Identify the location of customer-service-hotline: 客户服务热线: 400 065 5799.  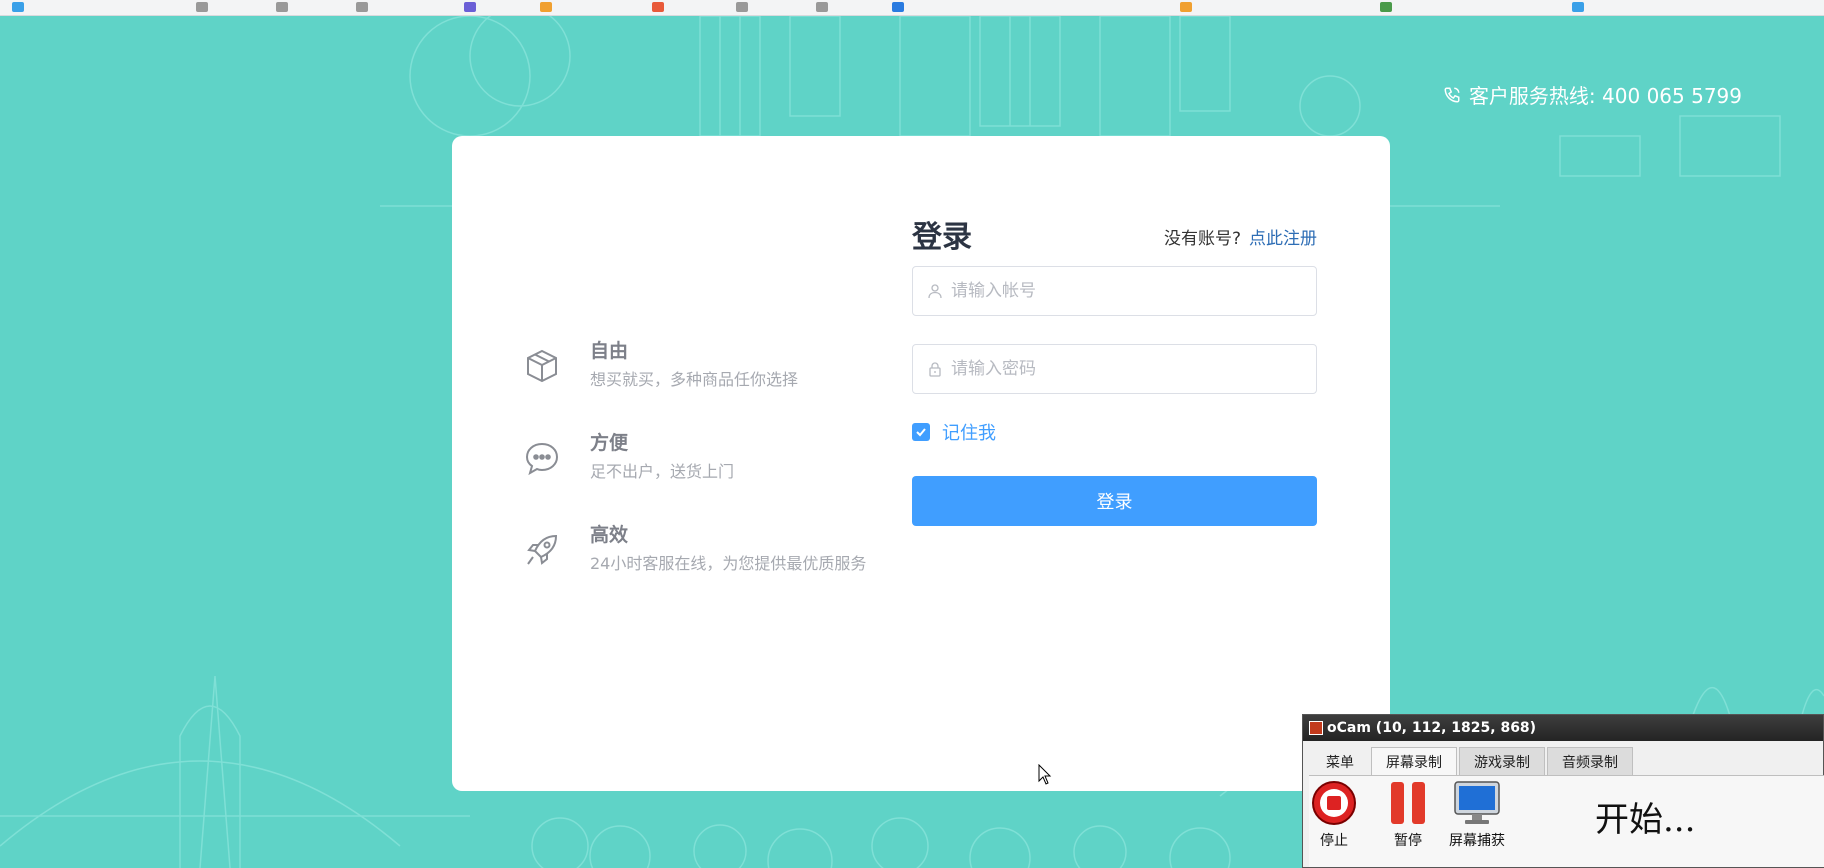
(1592, 94).